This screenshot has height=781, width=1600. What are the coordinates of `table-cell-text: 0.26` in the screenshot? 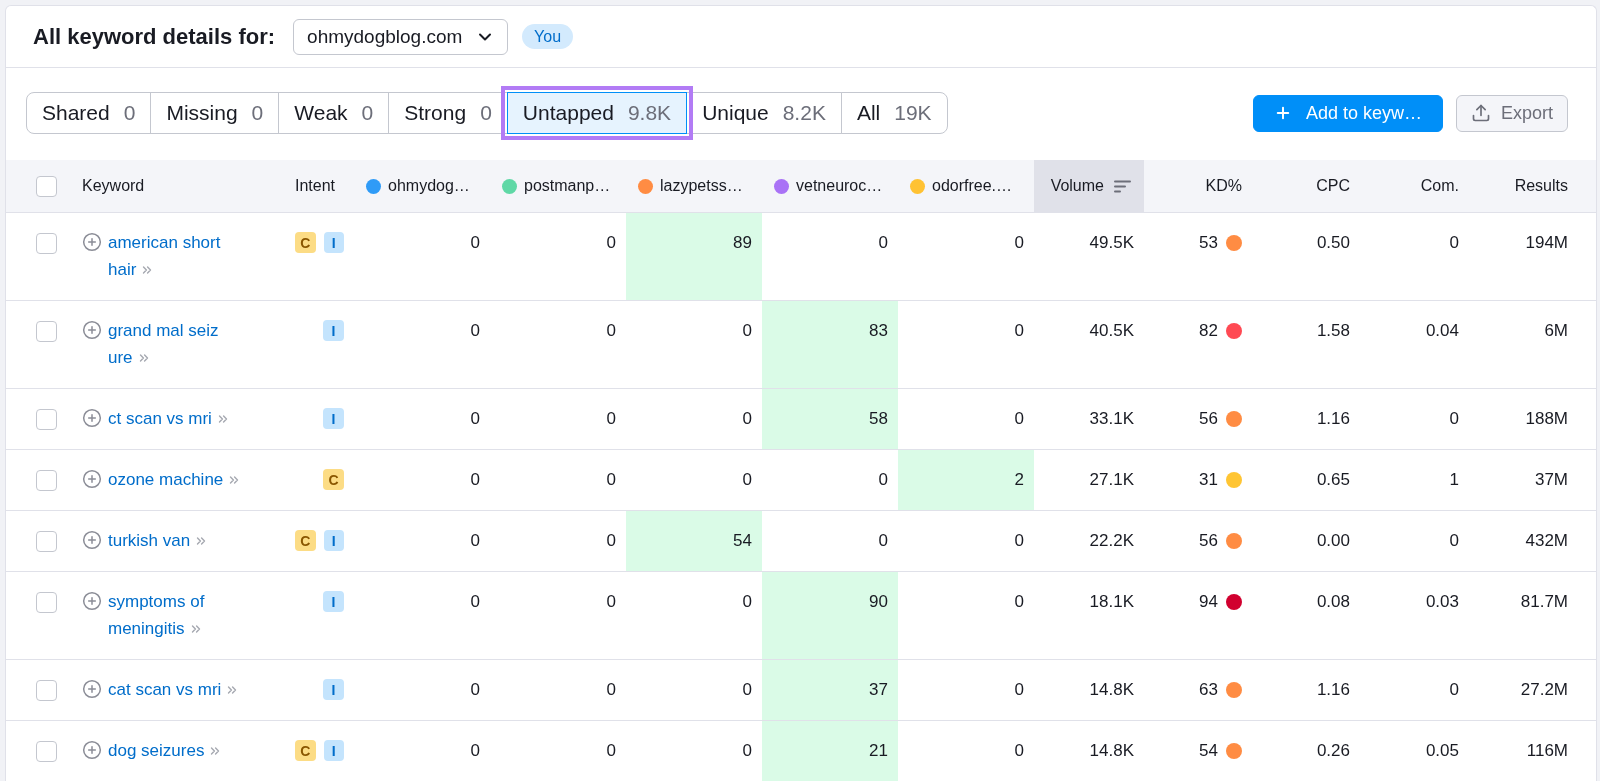 It's located at (1333, 751).